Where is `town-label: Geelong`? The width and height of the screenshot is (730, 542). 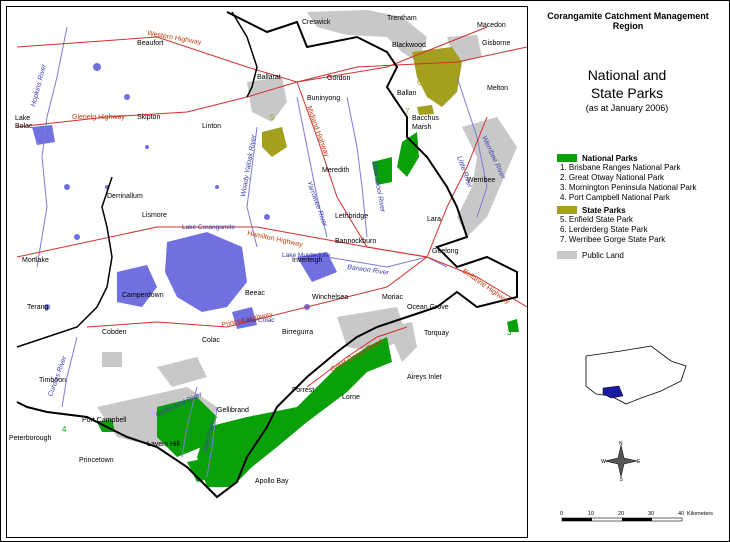
town-label: Geelong is located at coordinates (445, 251).